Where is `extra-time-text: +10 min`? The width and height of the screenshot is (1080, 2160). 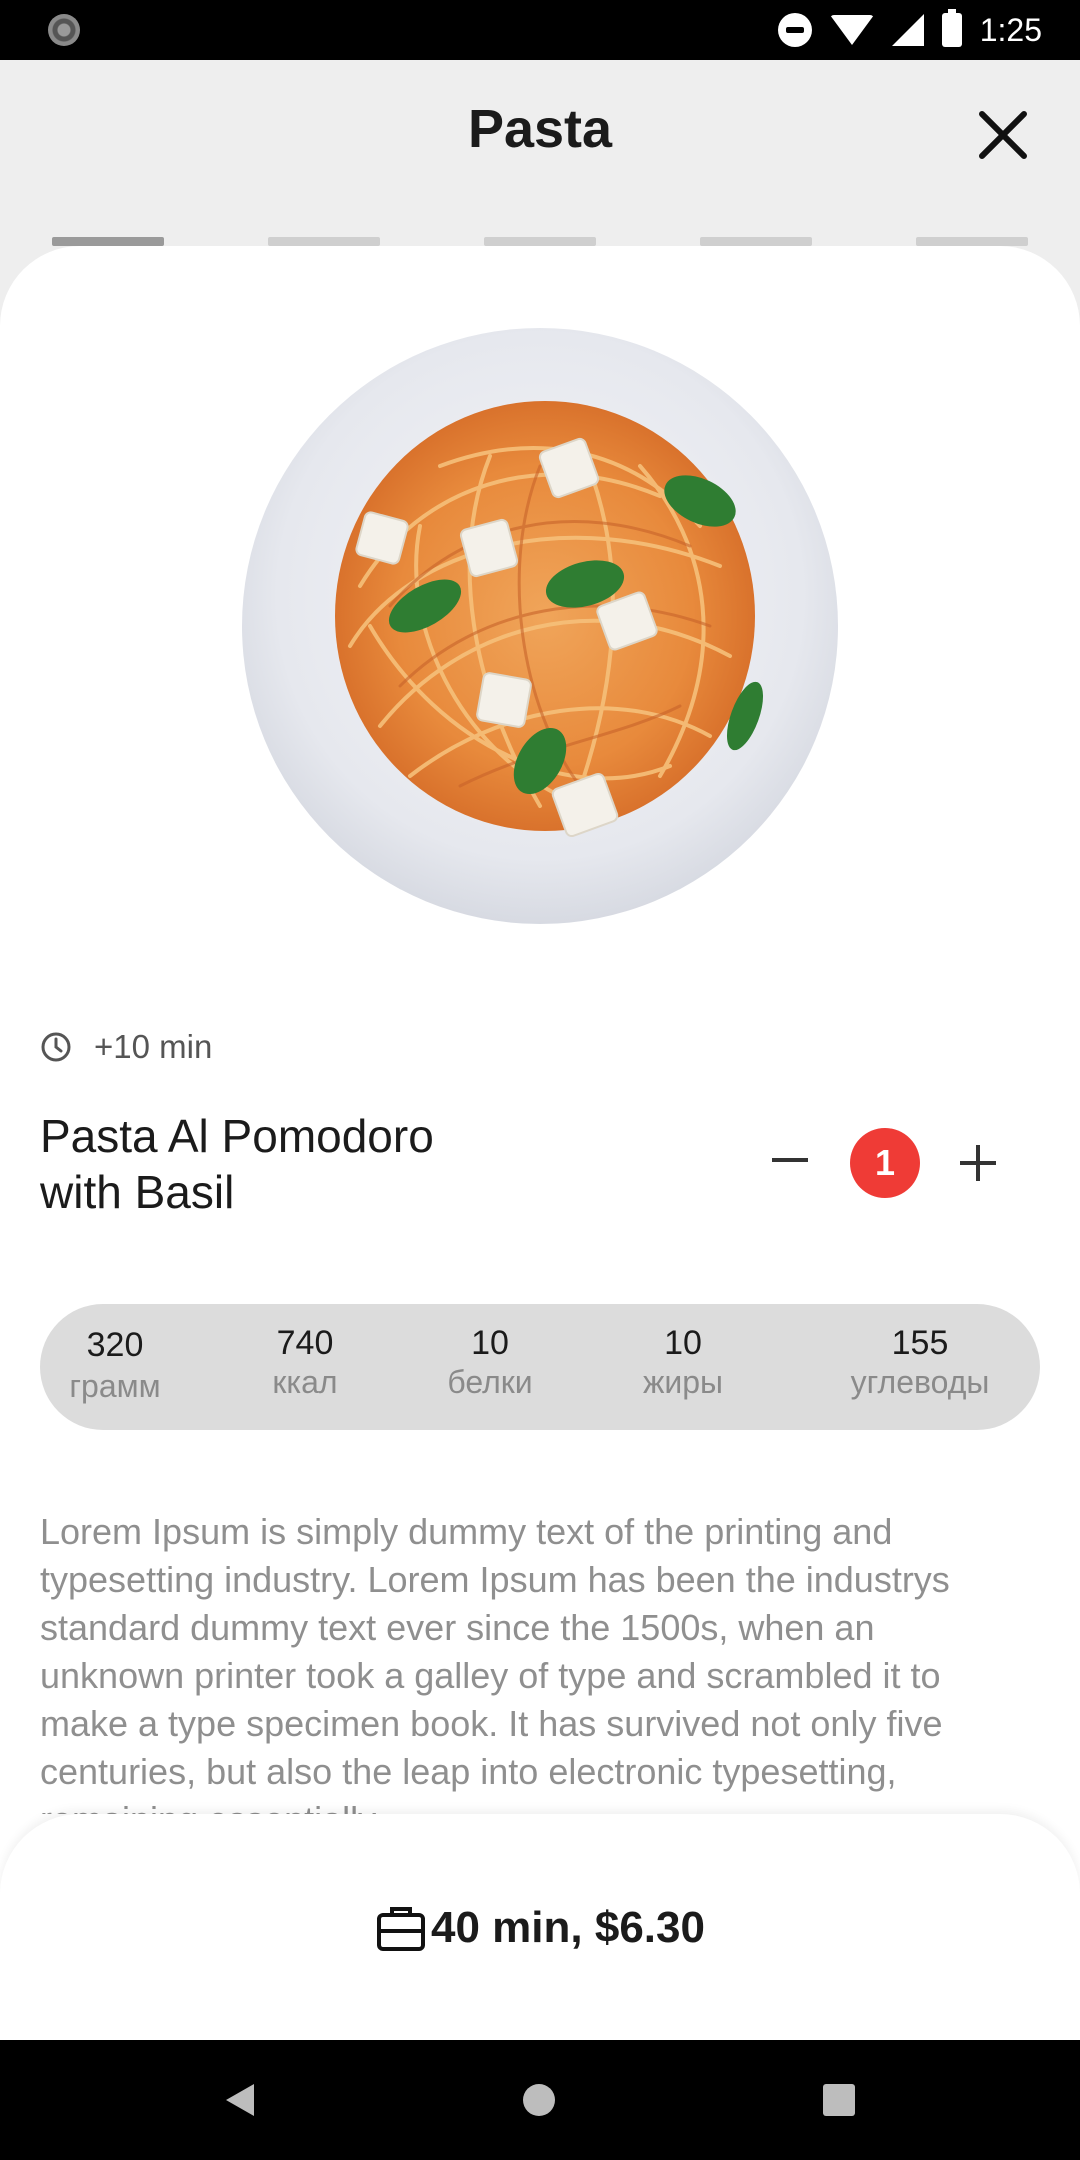 extra-time-text: +10 min is located at coordinates (153, 1046).